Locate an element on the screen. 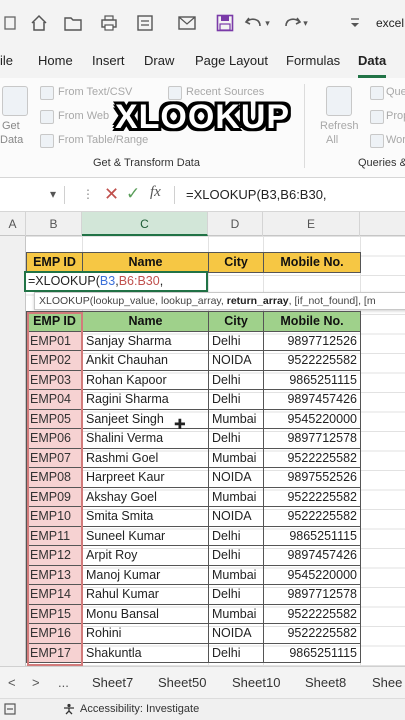  cell-name: Rohini is located at coordinates (145, 633).